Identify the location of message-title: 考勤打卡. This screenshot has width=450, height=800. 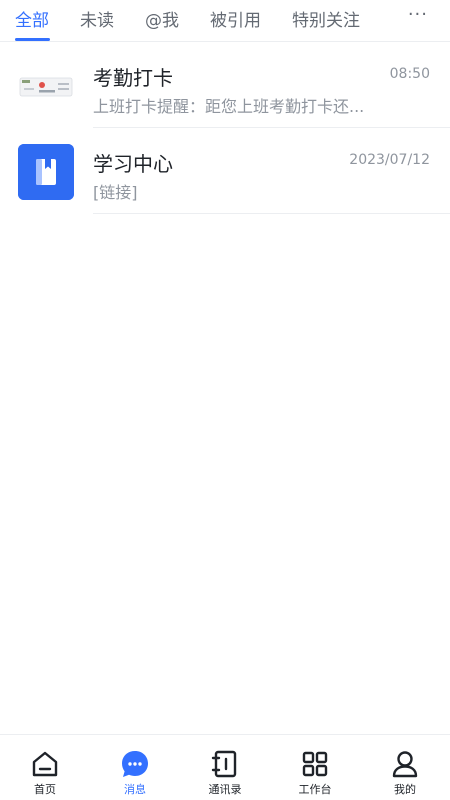
(133, 78).